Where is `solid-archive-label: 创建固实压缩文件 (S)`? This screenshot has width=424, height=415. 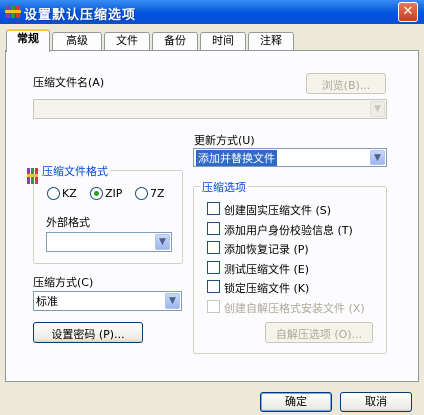
solid-archive-label: 创建固实压缩文件 (S) is located at coordinates (278, 210).